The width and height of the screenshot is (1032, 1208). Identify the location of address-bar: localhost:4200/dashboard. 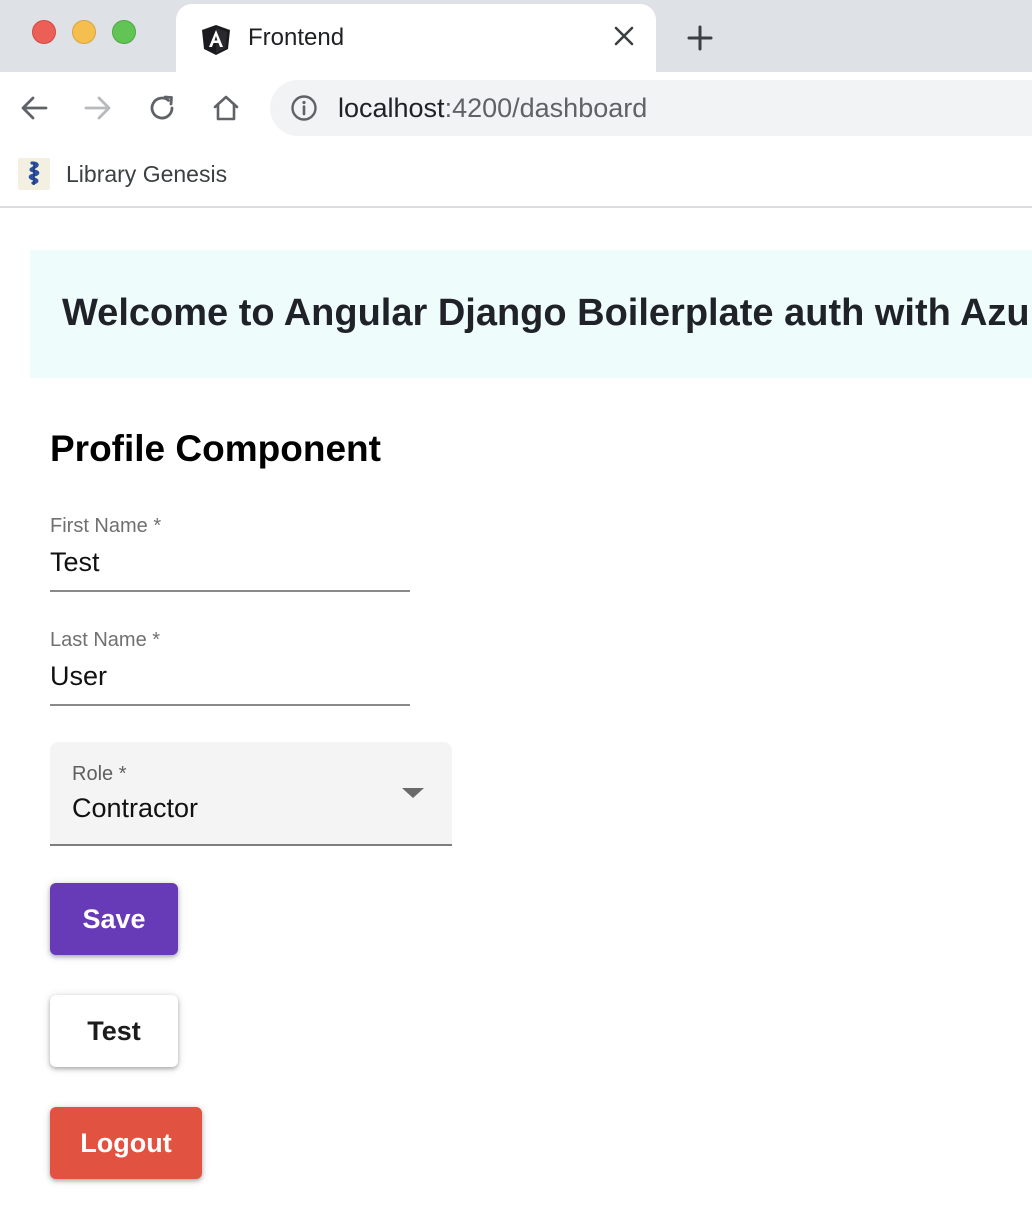
(651, 108).